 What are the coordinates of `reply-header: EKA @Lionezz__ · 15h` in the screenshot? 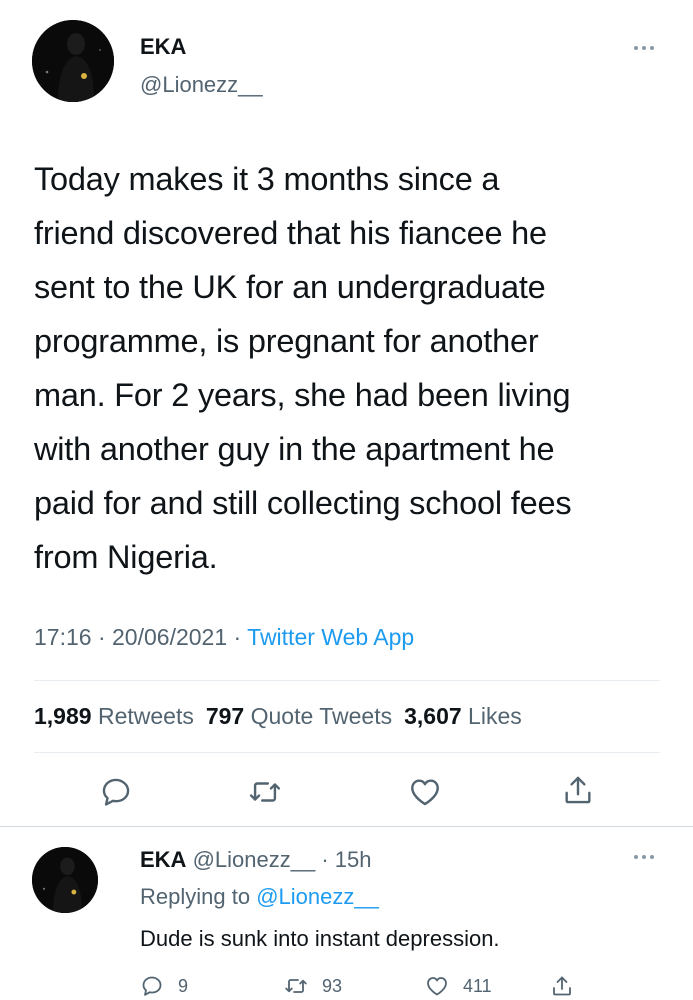 It's located at (256, 859).